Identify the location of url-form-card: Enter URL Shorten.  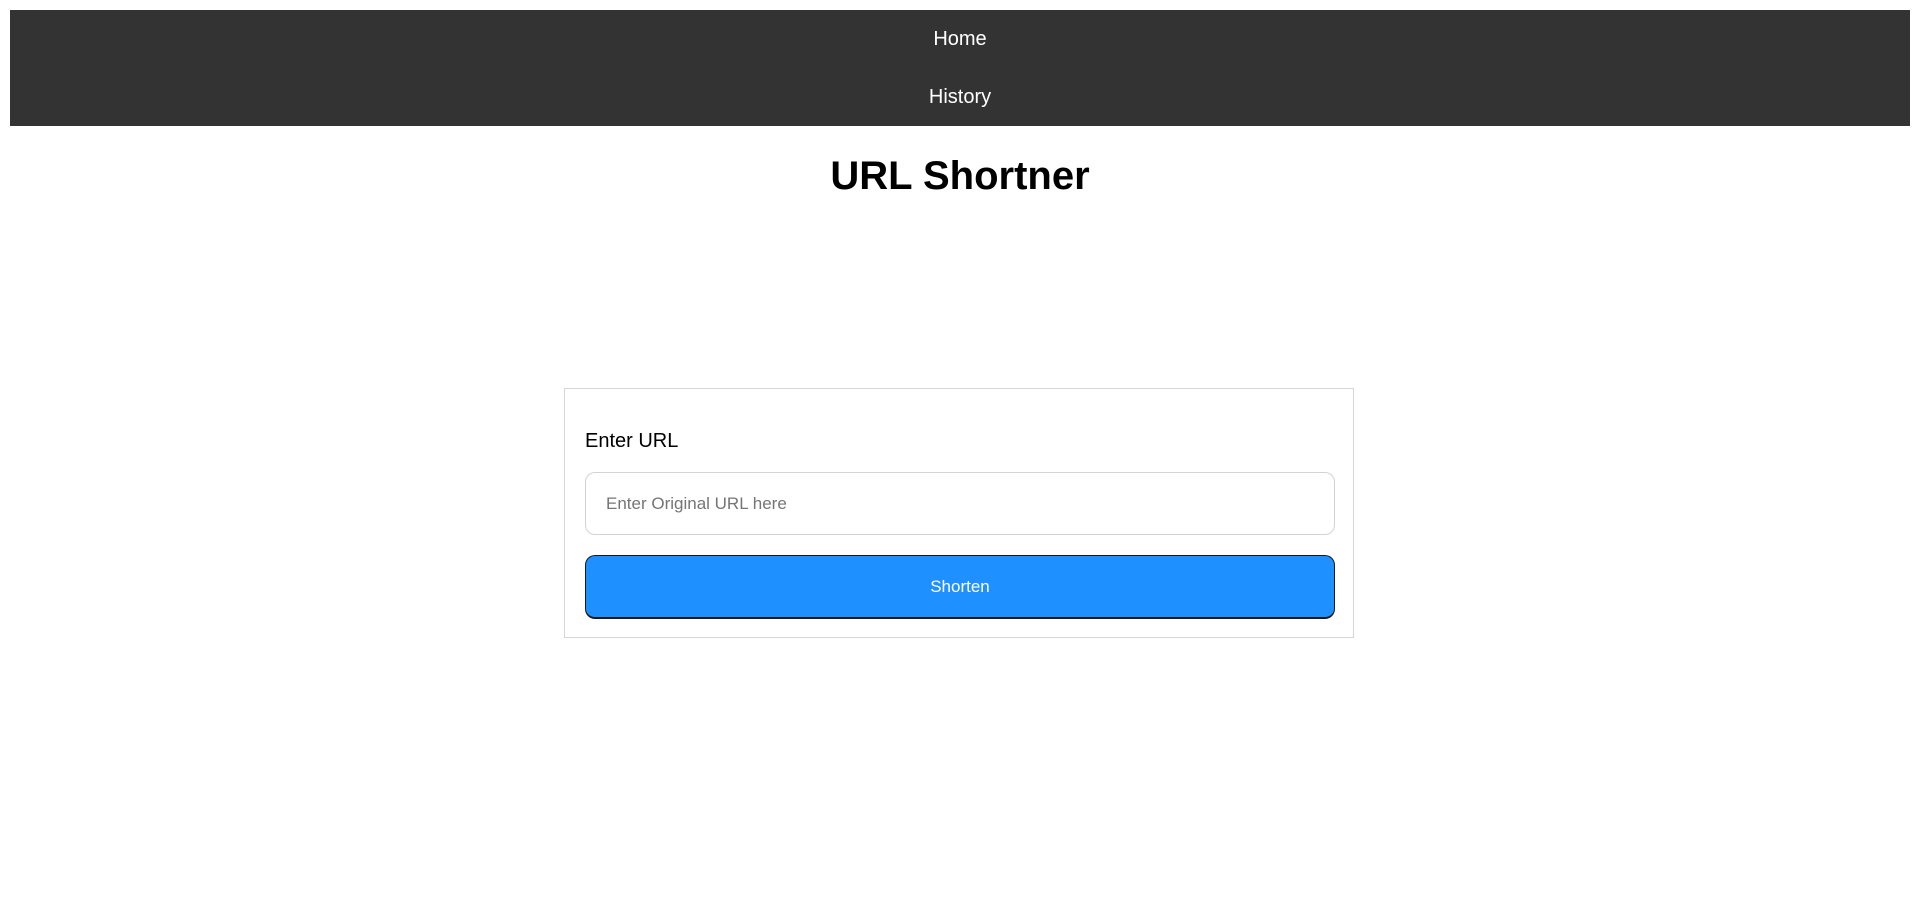
(959, 513).